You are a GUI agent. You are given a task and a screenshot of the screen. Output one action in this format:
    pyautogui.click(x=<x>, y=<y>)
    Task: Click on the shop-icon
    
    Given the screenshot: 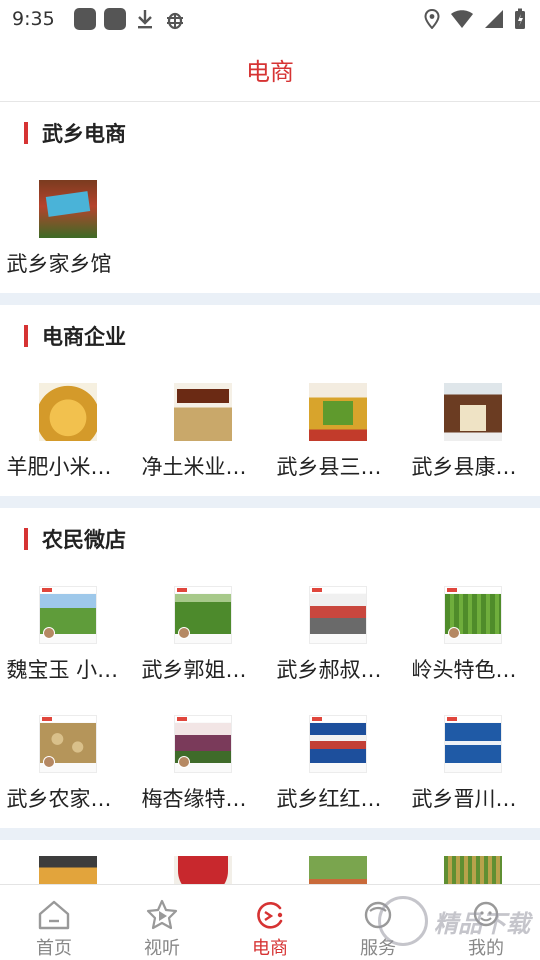 What is the action you would take?
    pyautogui.click(x=270, y=914)
    